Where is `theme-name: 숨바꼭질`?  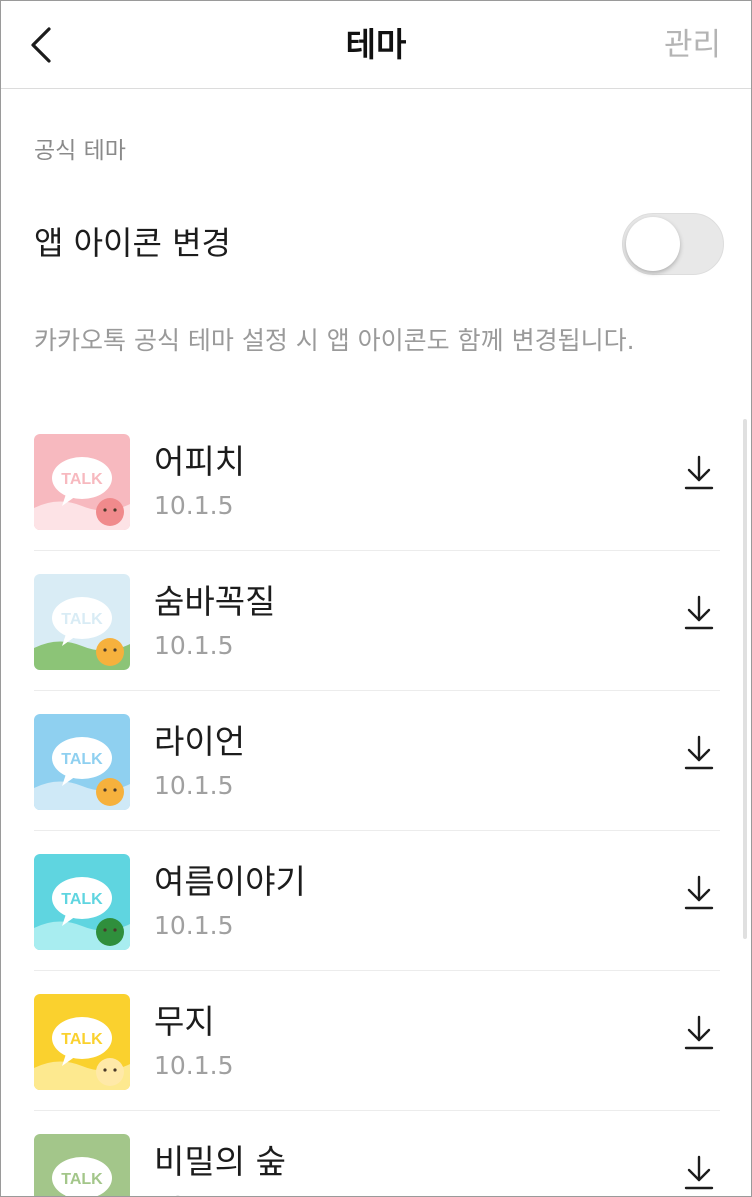 theme-name: 숨바꼭질 is located at coordinates (215, 601).